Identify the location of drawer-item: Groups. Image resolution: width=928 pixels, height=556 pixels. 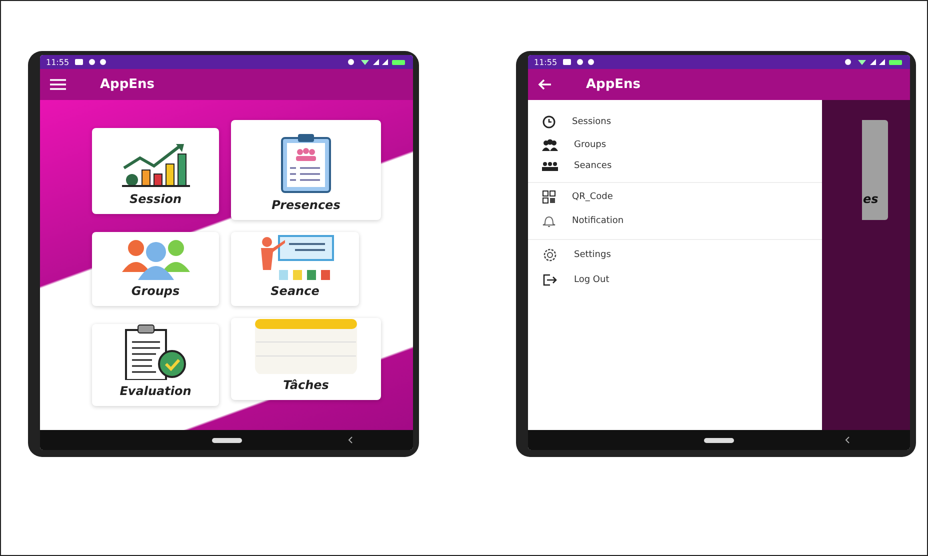
(675, 145).